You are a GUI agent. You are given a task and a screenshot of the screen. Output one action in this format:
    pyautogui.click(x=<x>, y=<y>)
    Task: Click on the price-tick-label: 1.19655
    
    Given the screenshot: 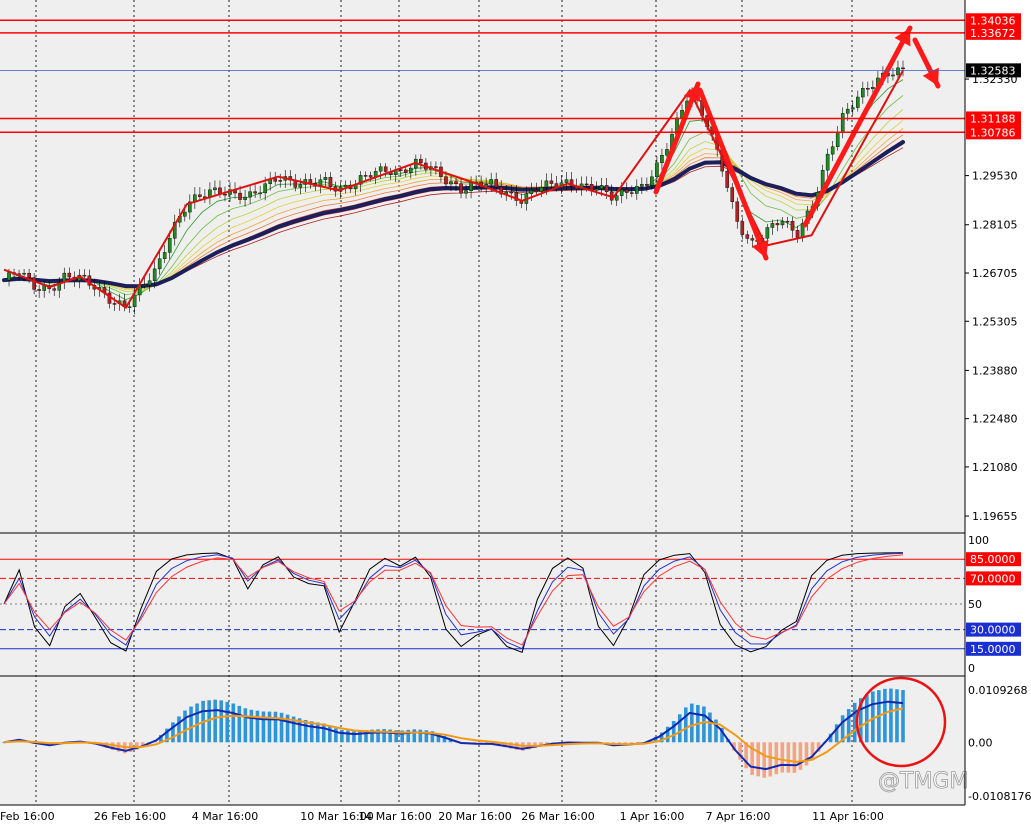 What is the action you would take?
    pyautogui.click(x=995, y=516)
    